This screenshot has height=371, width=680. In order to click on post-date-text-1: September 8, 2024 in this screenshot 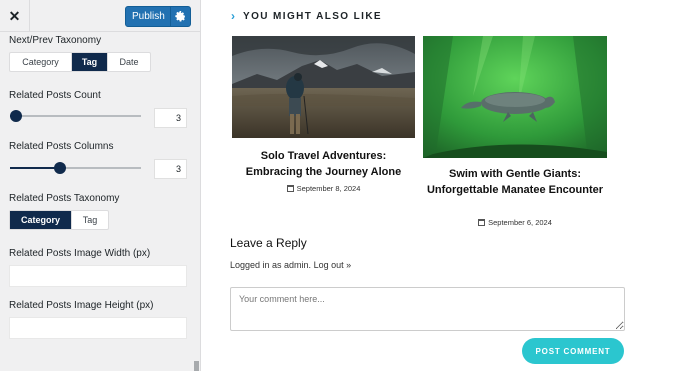, I will do `click(328, 188)`.